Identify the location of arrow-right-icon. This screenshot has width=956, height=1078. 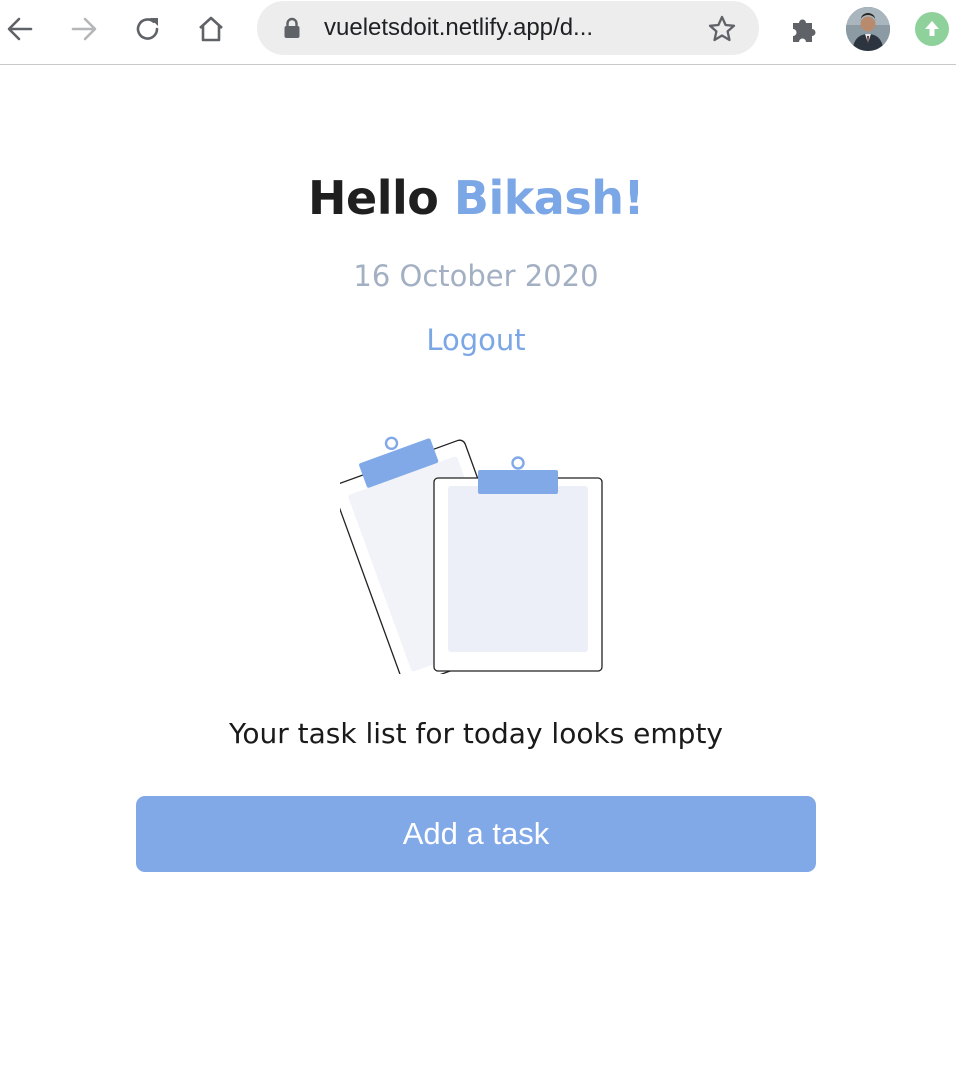
(84, 29).